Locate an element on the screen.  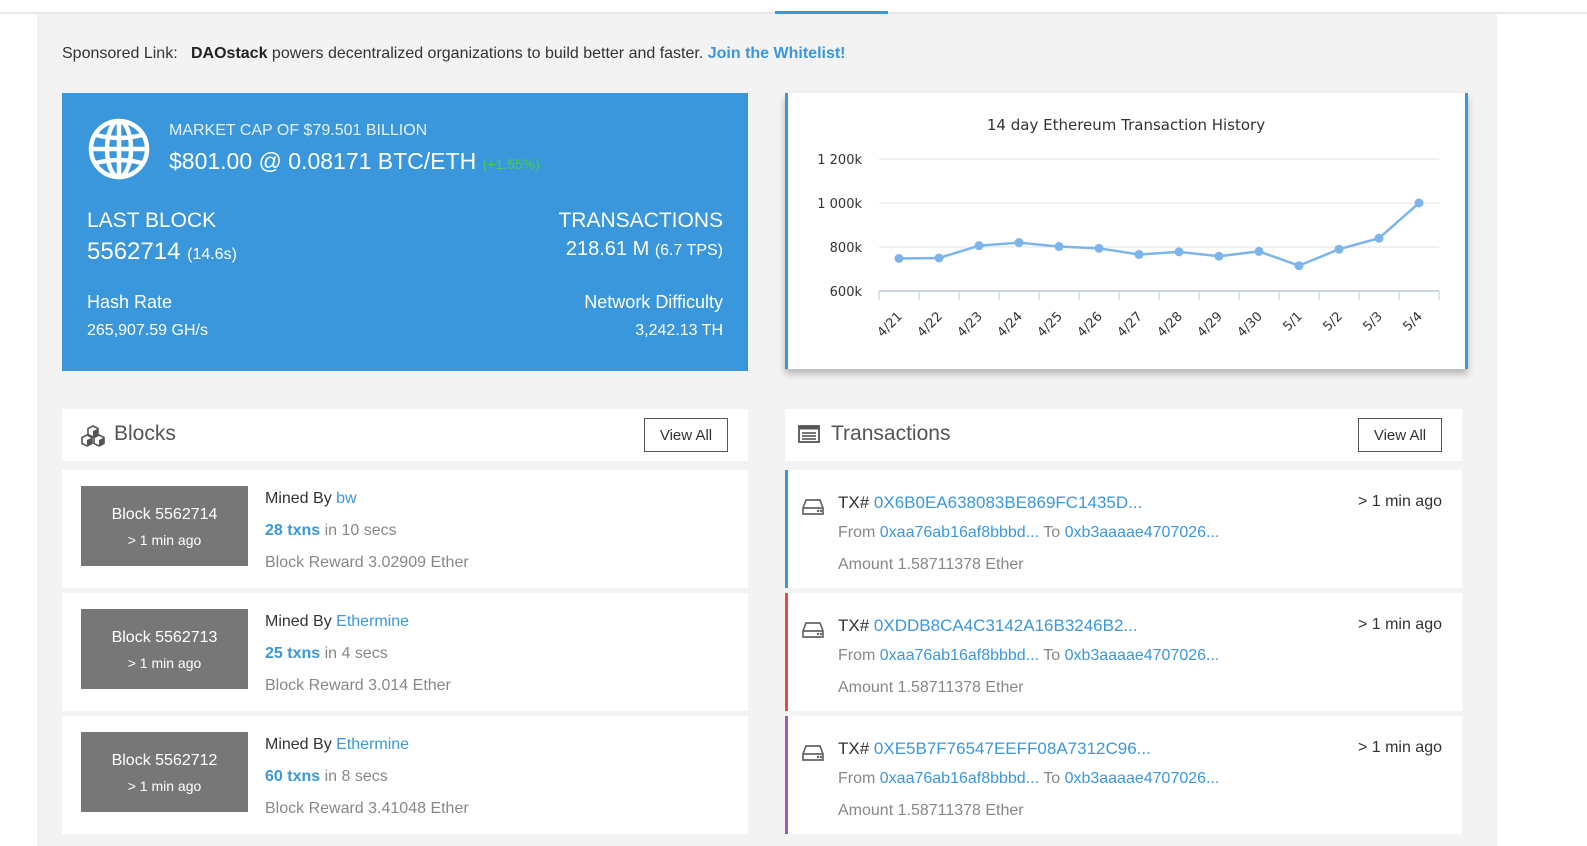
block-time: in 10 secs is located at coordinates (358, 530).